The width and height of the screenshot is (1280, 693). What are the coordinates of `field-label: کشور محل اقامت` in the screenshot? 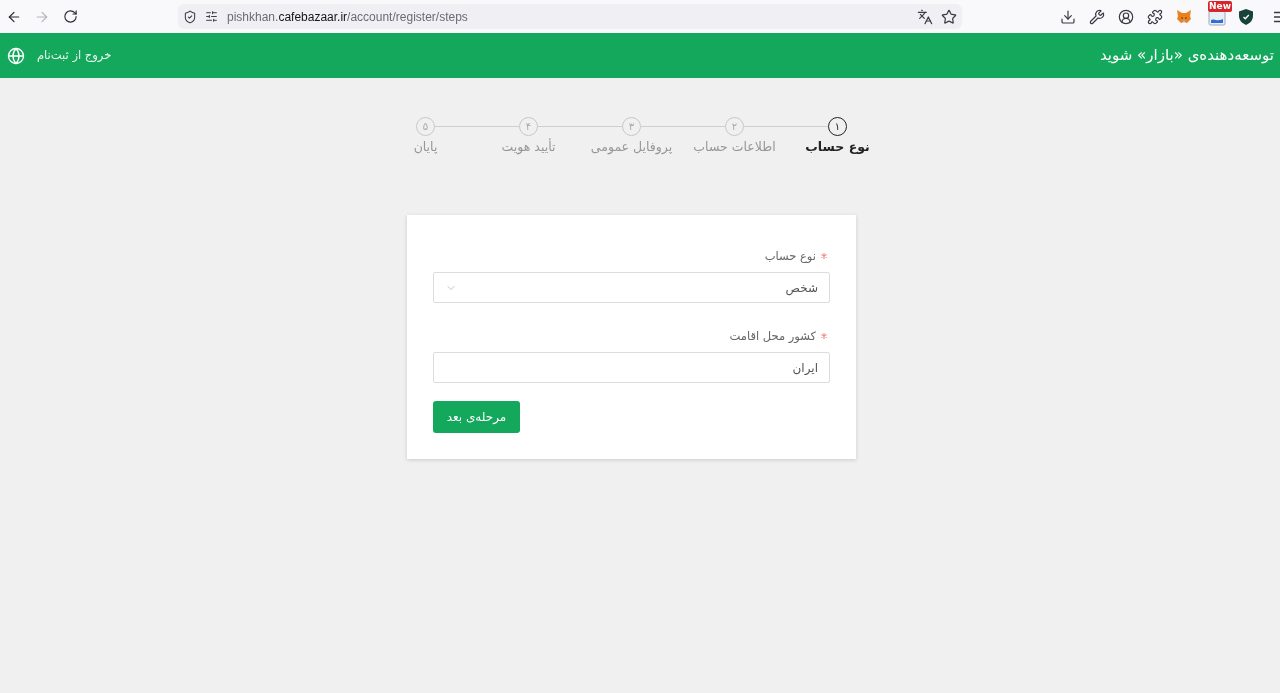 It's located at (772, 336).